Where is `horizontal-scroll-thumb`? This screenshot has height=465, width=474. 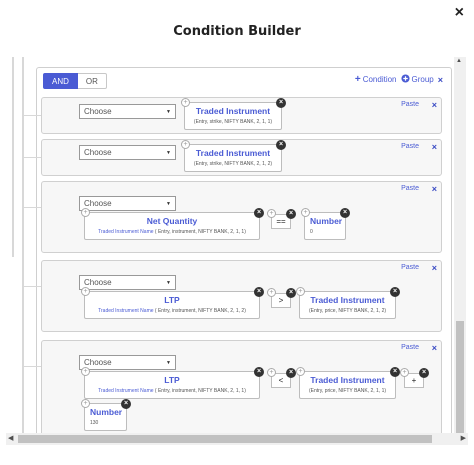 horizontal-scroll-thumb is located at coordinates (225, 439).